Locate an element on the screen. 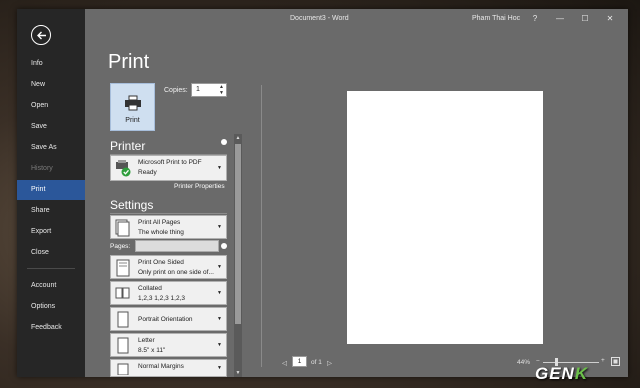  paper-size-select: Letter 8.5" x 11" ▼ is located at coordinates (168, 345).